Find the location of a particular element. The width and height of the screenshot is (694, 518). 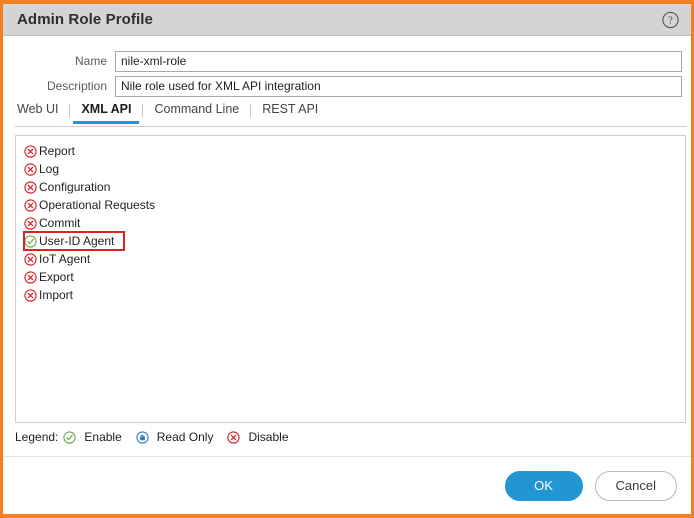

permission-row: Import is located at coordinates (350, 295).